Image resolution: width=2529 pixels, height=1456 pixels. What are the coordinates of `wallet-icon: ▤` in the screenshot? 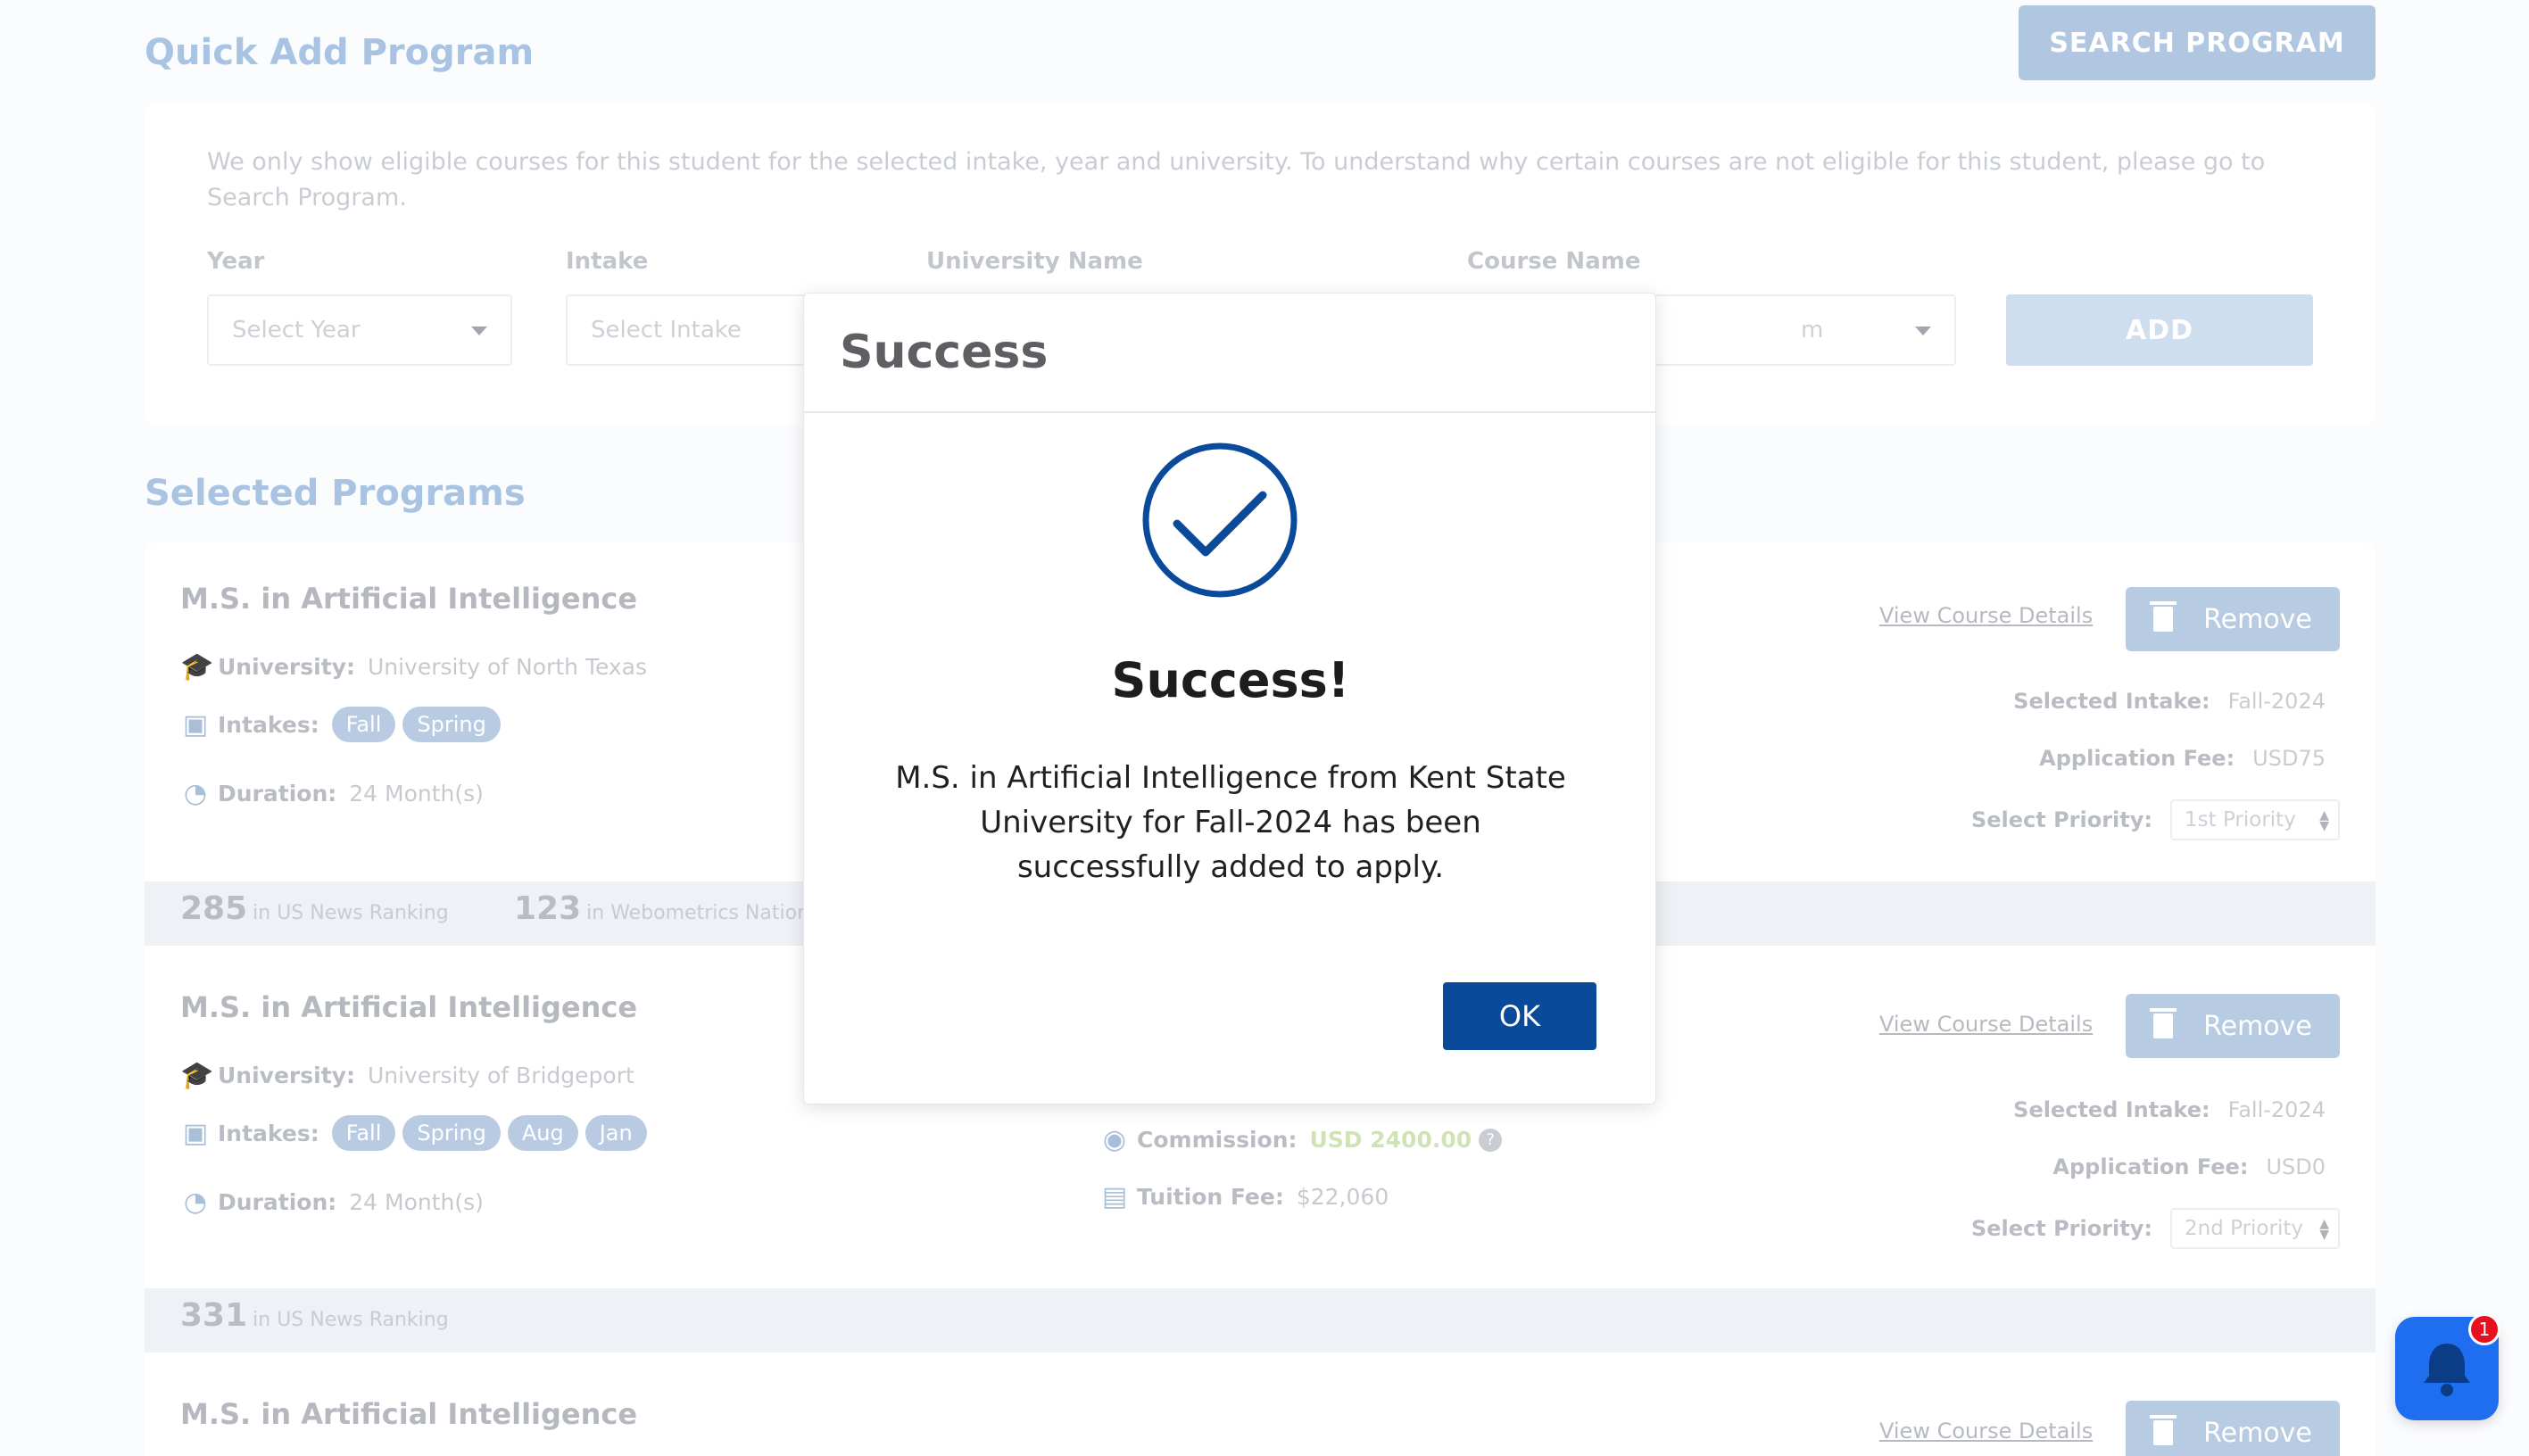 It's located at (1115, 1197).